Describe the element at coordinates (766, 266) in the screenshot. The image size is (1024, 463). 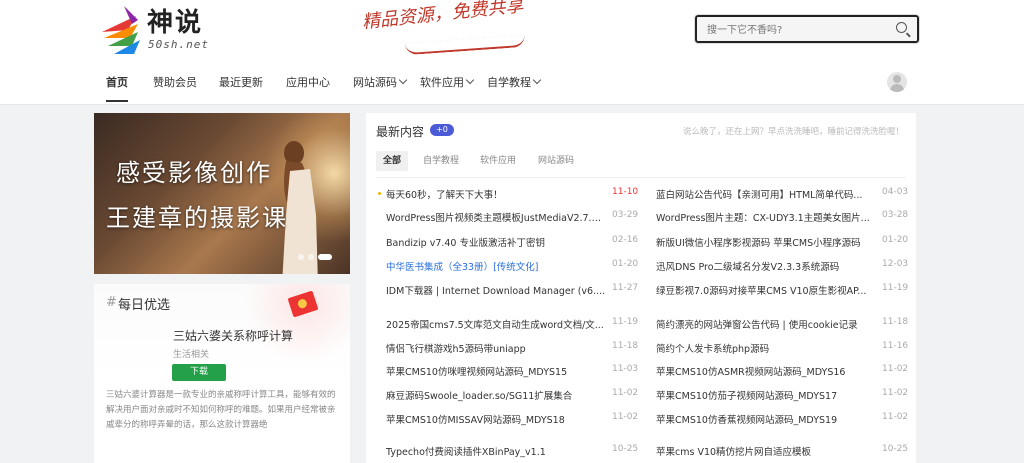
I see `article-title: 迅风DNS Pro二级域名分发V2.3.3系统源码` at that location.